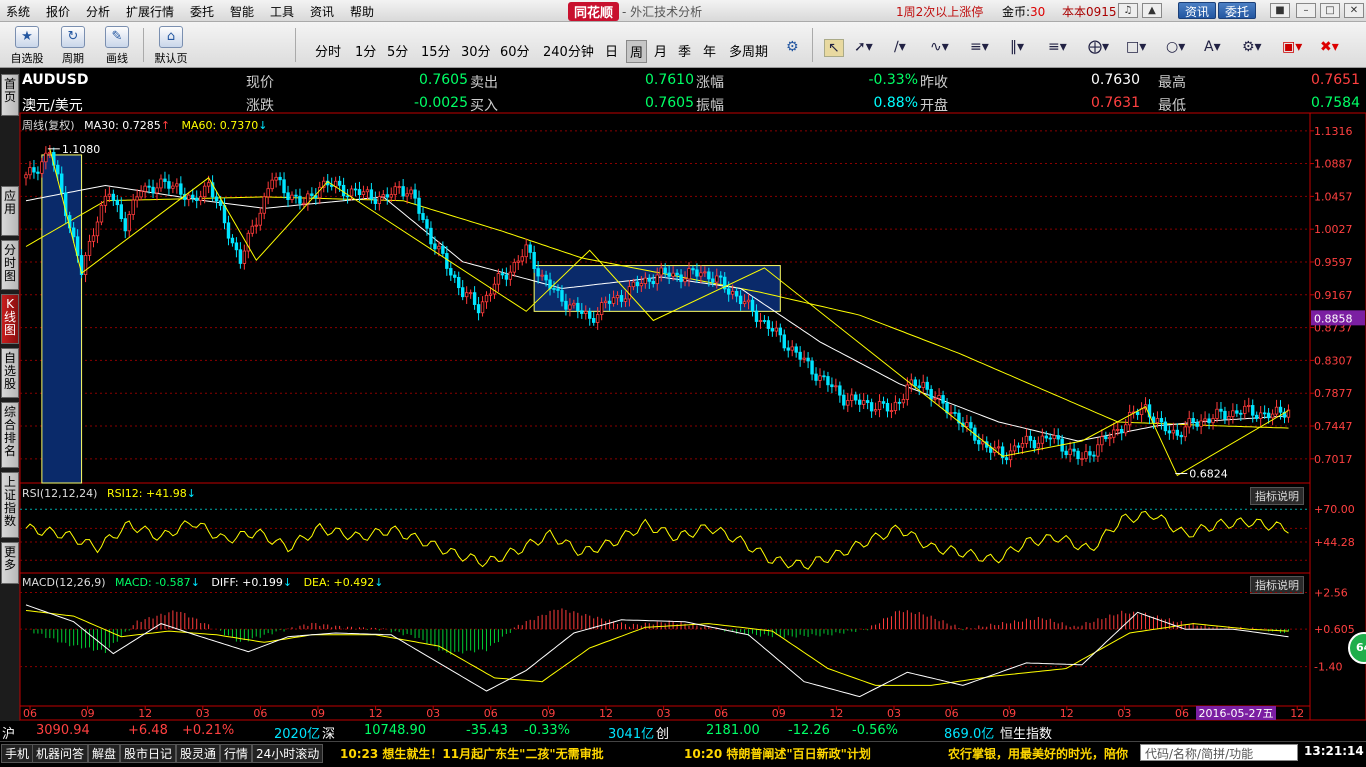  What do you see at coordinates (236, 753) in the screenshot?
I see `market-button: 行情` at bounding box center [236, 753].